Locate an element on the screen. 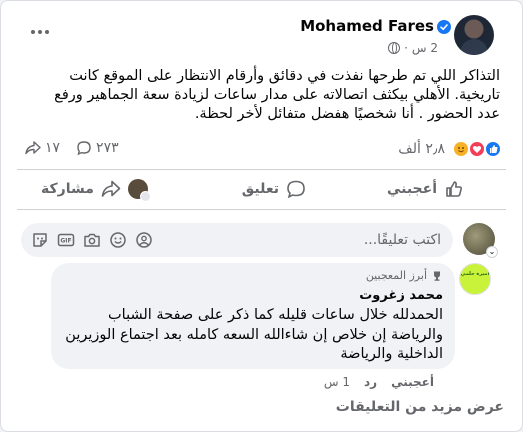 This screenshot has width=523, height=432. comment-reply-button: رد is located at coordinates (370, 382).